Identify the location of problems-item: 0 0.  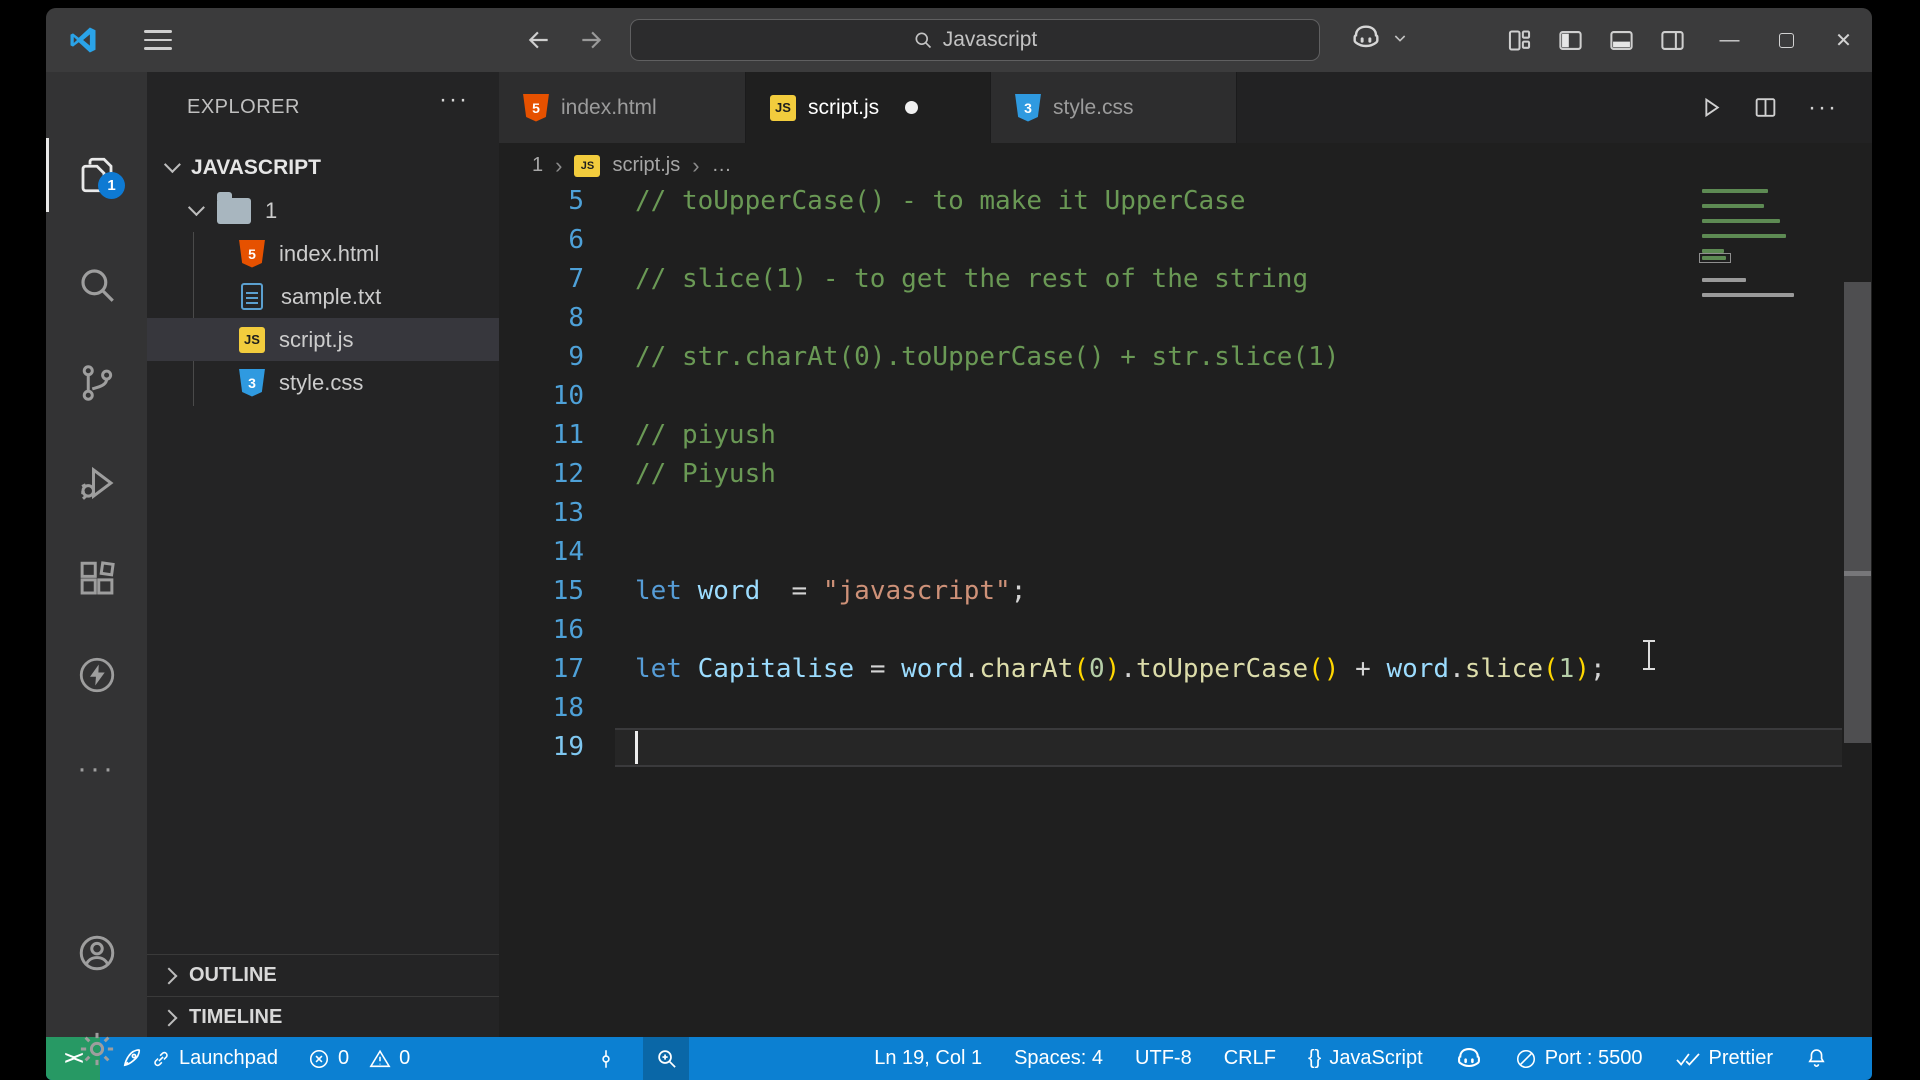
(359, 1058).